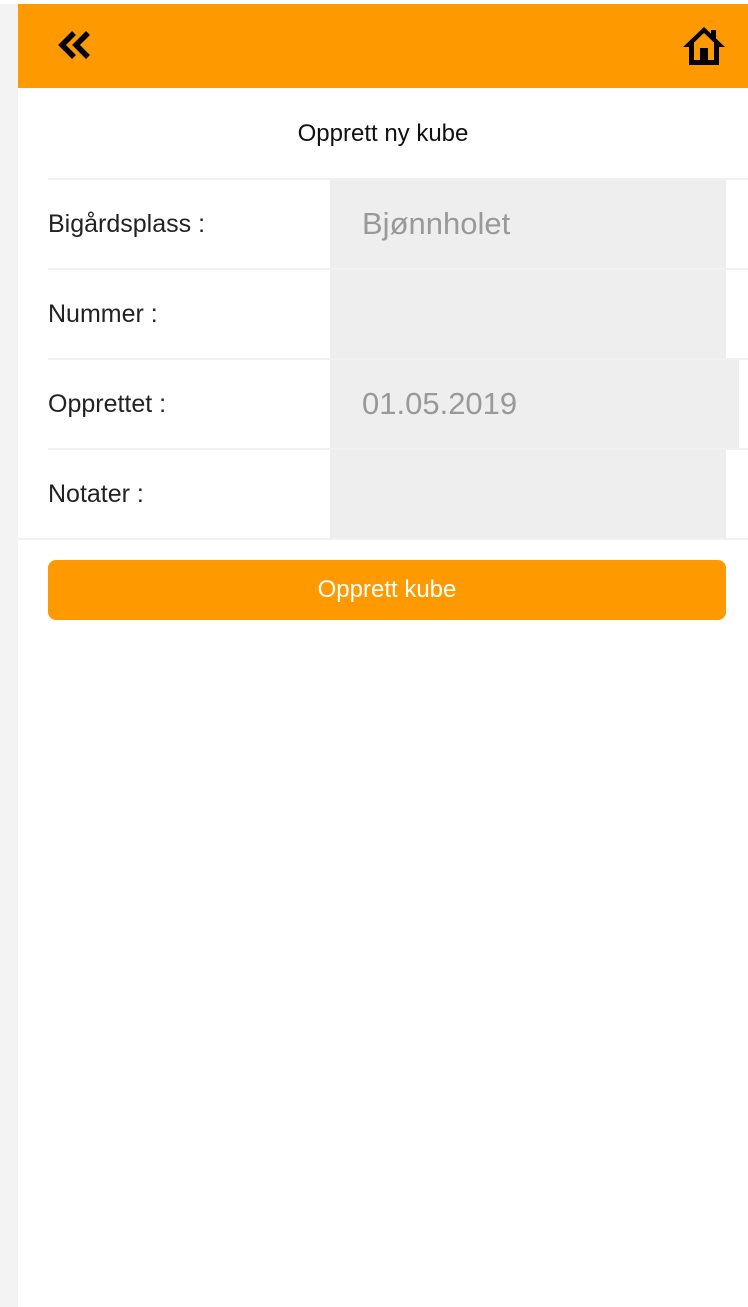 The width and height of the screenshot is (748, 1307). I want to click on home-icon, so click(704, 46).